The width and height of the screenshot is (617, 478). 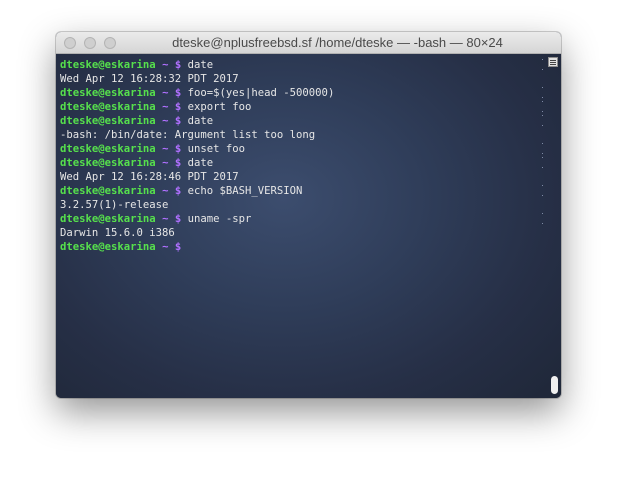 I want to click on output-line: Wed Apr 12 16:28:32 PDT 2017, so click(x=149, y=79).